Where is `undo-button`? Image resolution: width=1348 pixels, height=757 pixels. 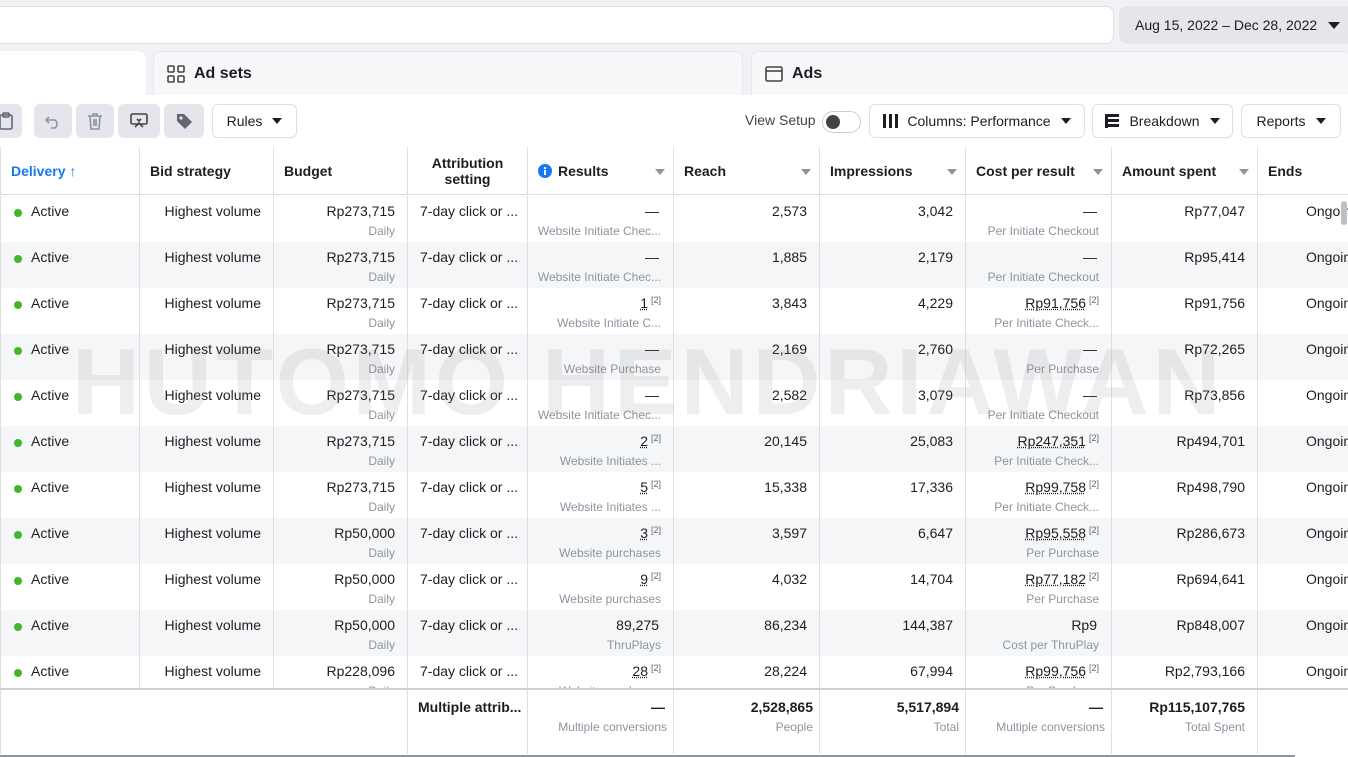
undo-button is located at coordinates (53, 121).